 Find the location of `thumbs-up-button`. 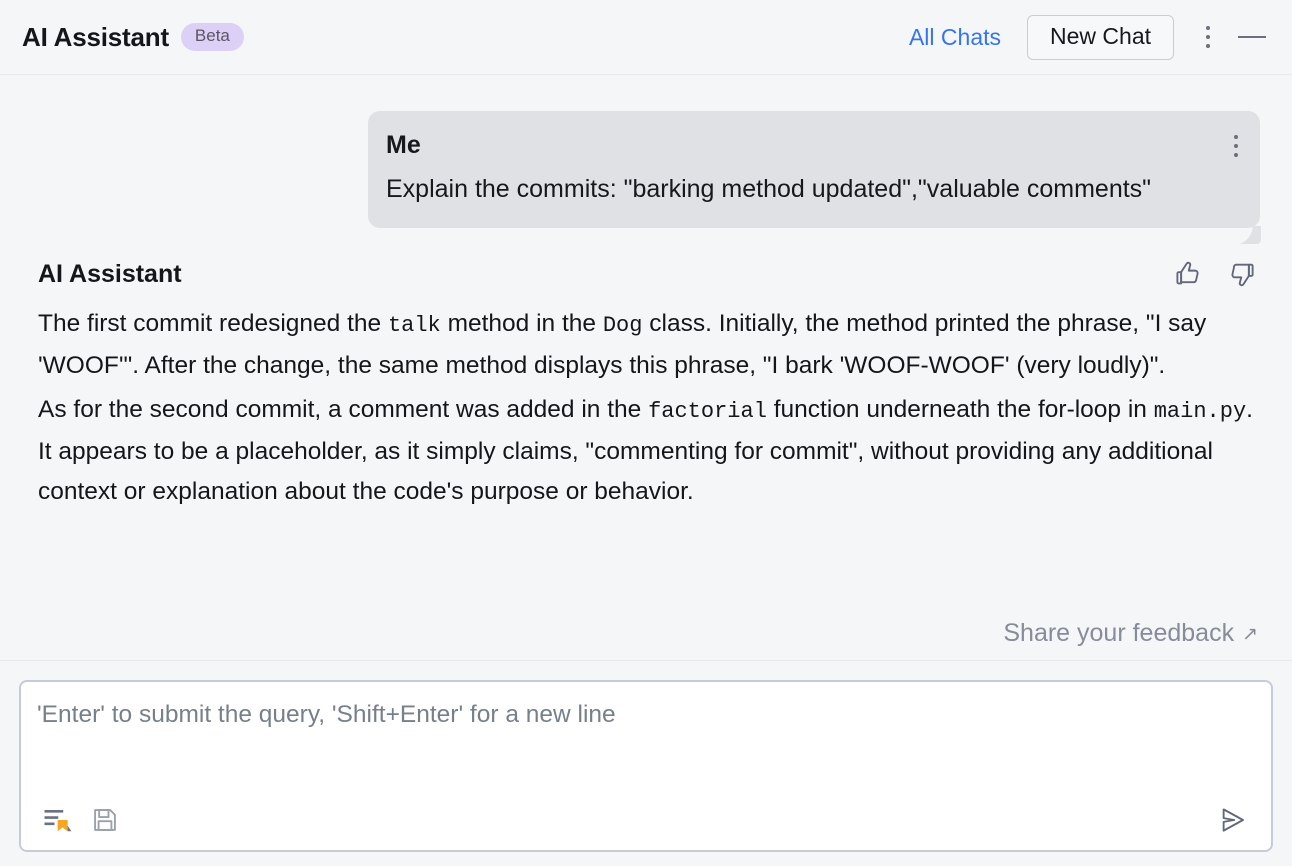

thumbs-up-button is located at coordinates (1188, 274).